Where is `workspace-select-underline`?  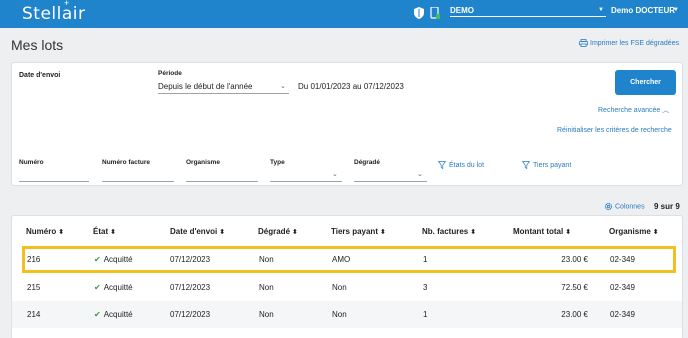 workspace-select-underline is located at coordinates (528, 16).